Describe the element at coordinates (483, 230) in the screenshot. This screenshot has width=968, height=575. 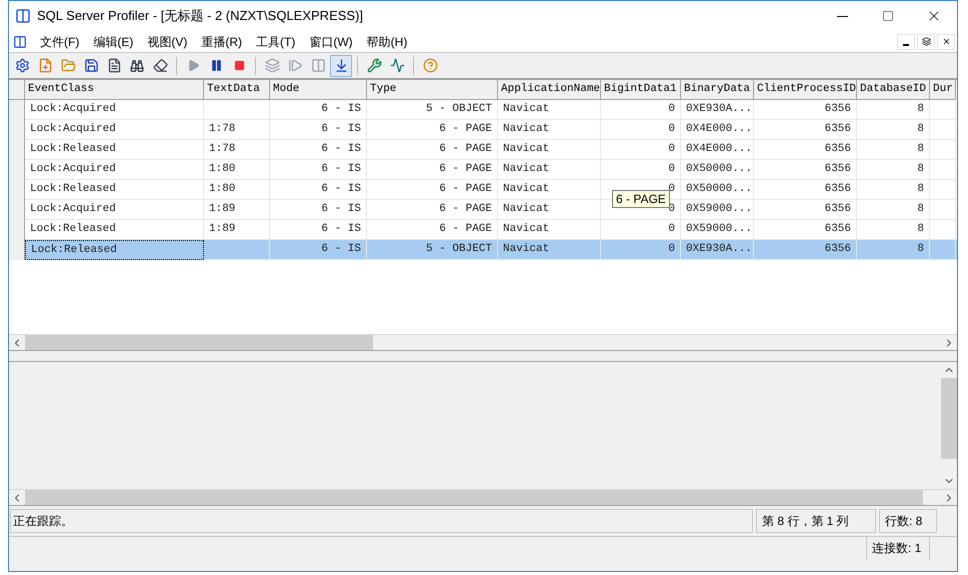
I see `table-row: Lock:Released 1:89 6 - IS 6 - PAGE Navicat 0 0X59000... 6356 8` at that location.